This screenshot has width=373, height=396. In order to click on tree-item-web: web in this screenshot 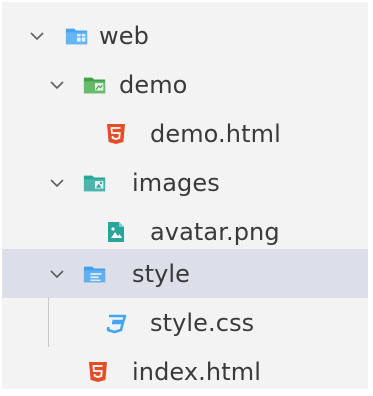, I will do `click(185, 35)`.